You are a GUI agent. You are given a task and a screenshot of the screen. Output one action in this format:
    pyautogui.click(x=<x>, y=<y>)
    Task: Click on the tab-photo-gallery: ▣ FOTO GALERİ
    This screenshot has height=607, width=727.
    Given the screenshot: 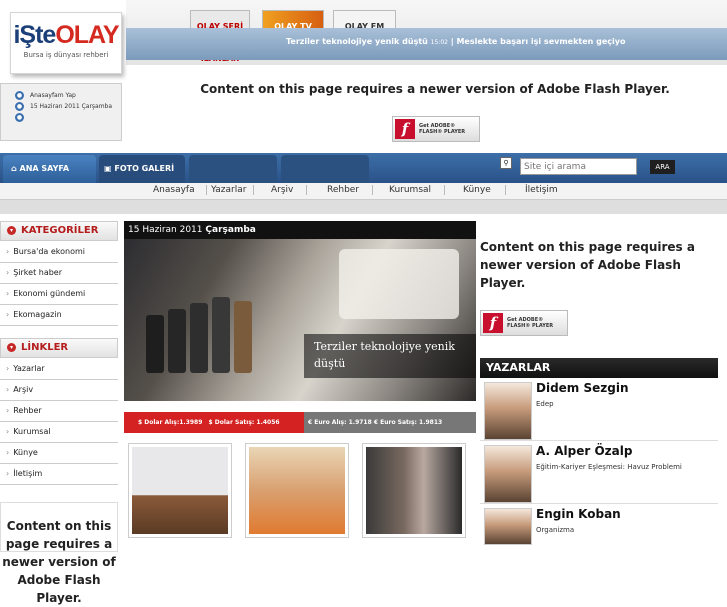 What is the action you would take?
    pyautogui.click(x=142, y=169)
    